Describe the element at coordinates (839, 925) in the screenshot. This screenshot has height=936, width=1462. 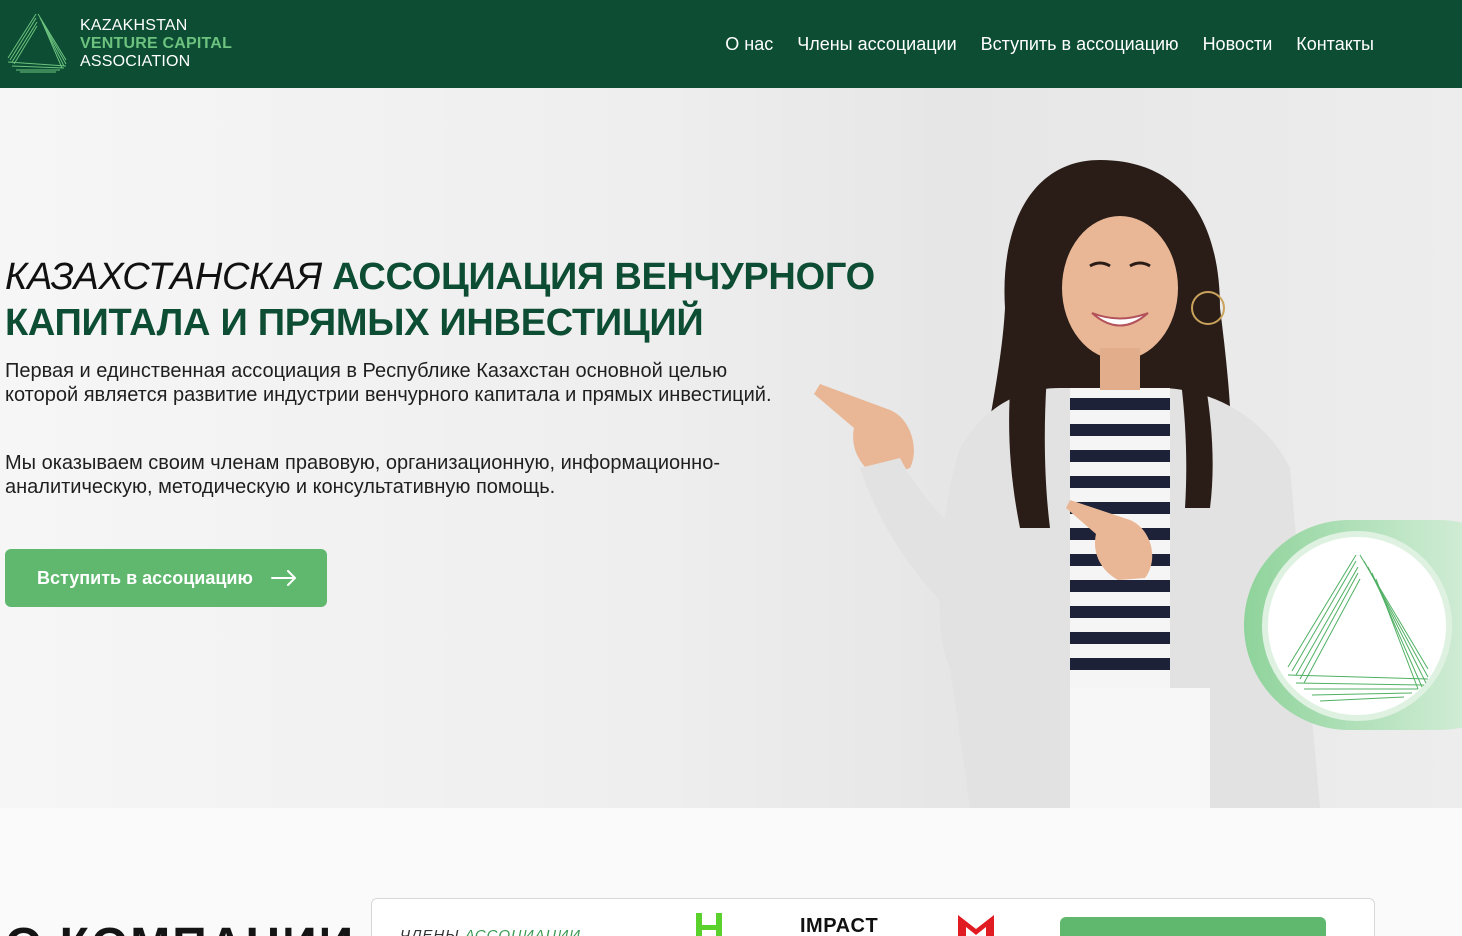
I see `member-impact-logo: IMPACT` at that location.